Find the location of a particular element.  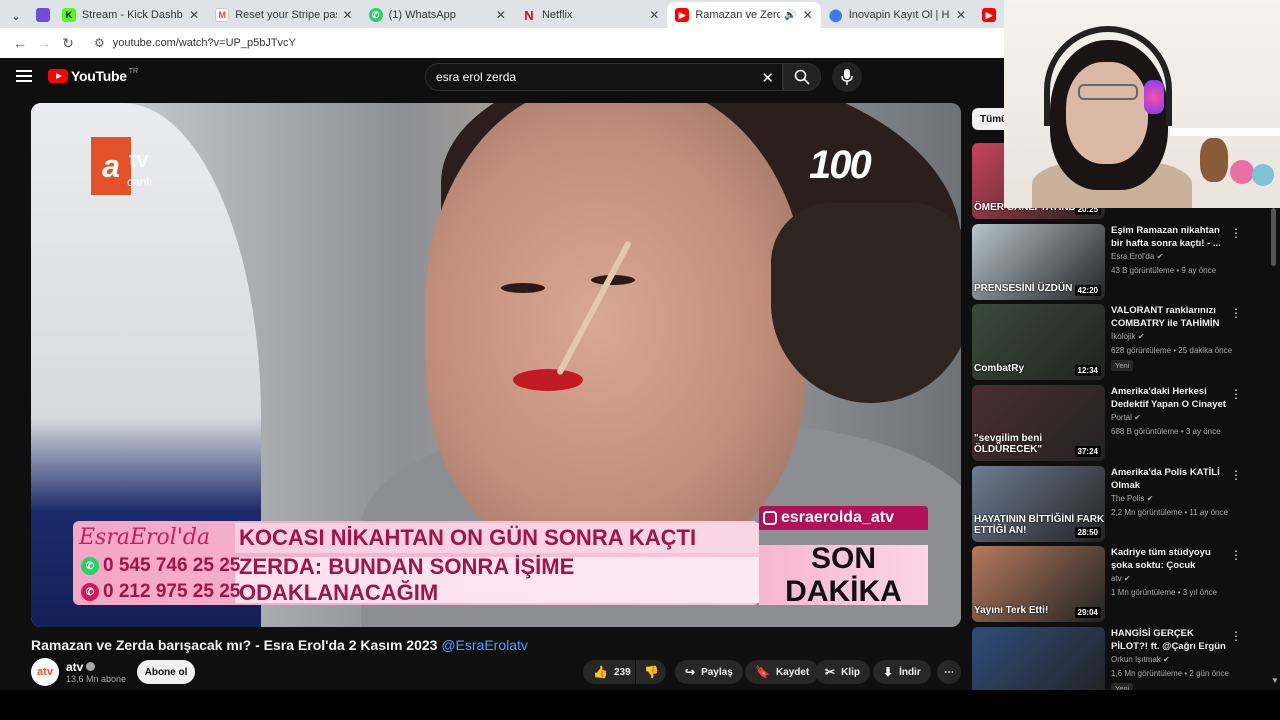

search-input: esra erol zerda ✕ is located at coordinates (604, 77).